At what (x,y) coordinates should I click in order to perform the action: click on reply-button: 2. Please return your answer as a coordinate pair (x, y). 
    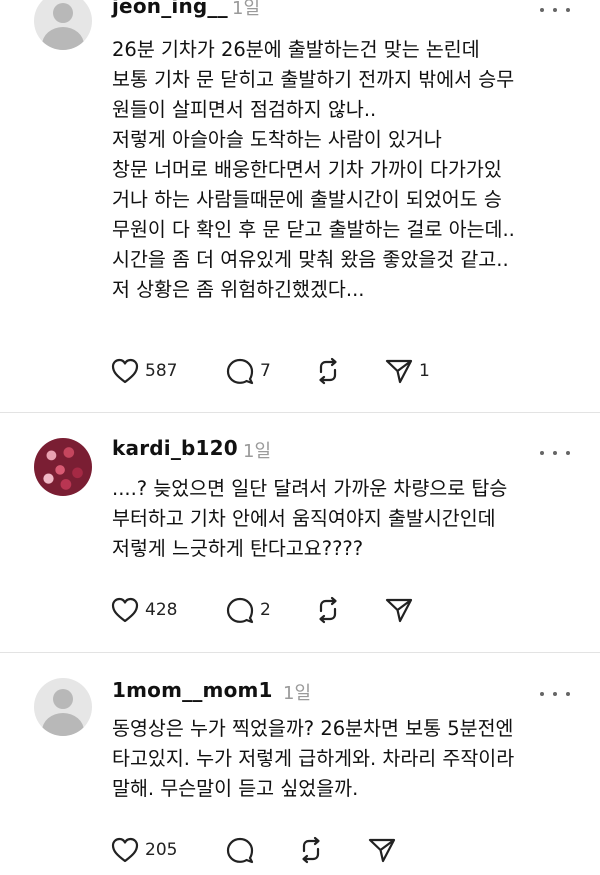
    Looking at the image, I should click on (248, 610).